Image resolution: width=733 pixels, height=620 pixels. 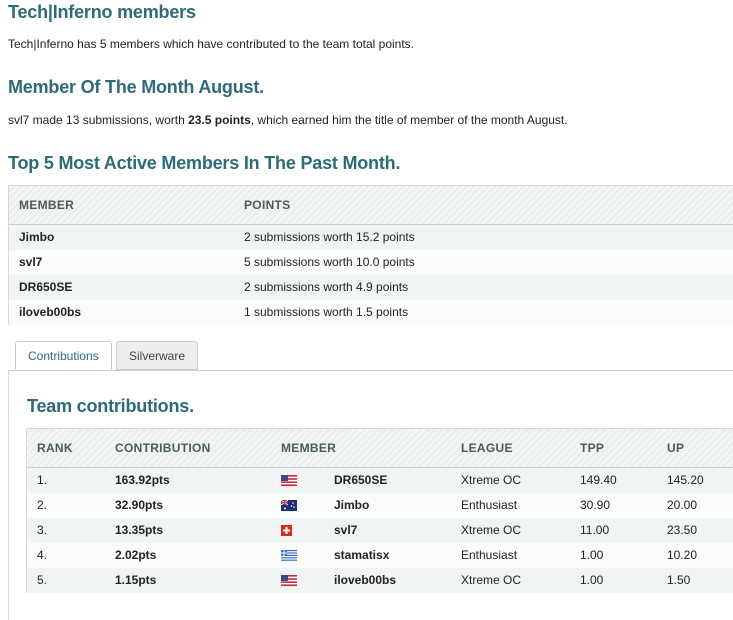 I want to click on points-text: 5 submissions worth 10.0 points, so click(x=329, y=262).